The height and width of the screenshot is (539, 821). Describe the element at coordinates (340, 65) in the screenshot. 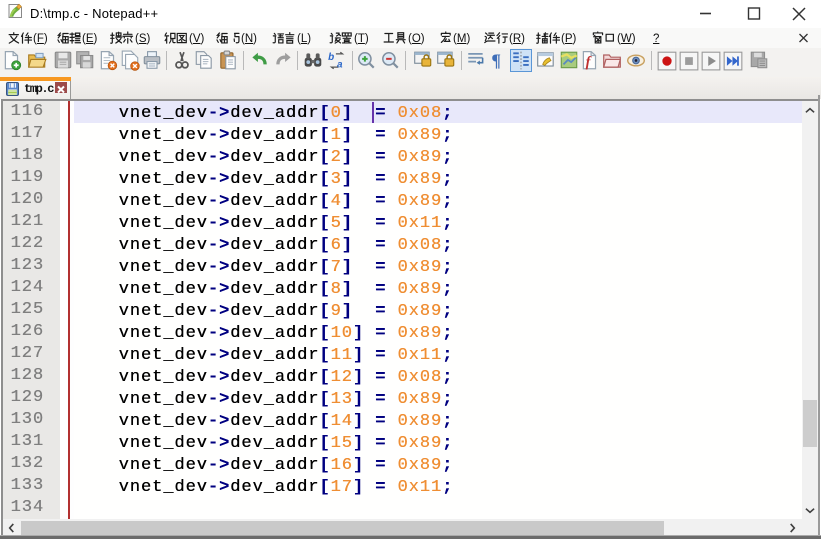

I see `svg-text: a` at that location.